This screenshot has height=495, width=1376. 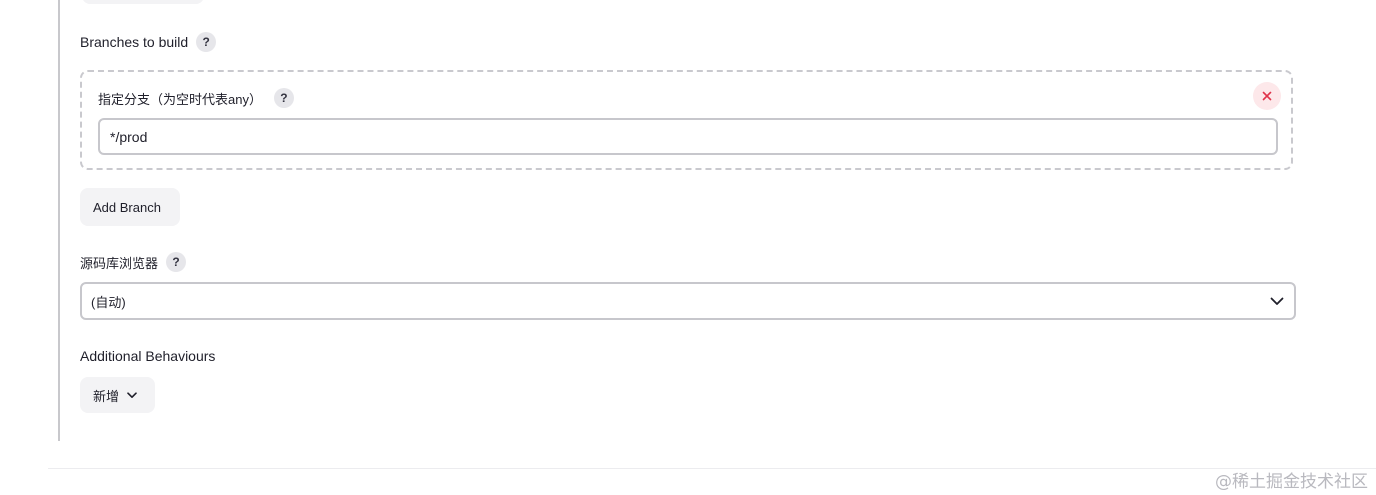 What do you see at coordinates (119, 263) in the screenshot?
I see `repo-browser-label: 源码库浏览器` at bounding box center [119, 263].